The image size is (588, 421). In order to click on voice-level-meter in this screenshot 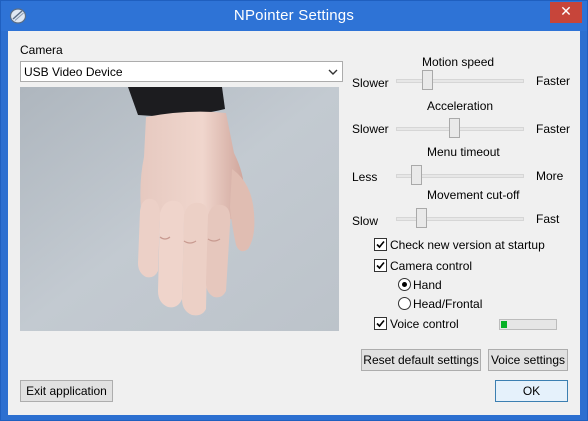, I will do `click(528, 324)`.